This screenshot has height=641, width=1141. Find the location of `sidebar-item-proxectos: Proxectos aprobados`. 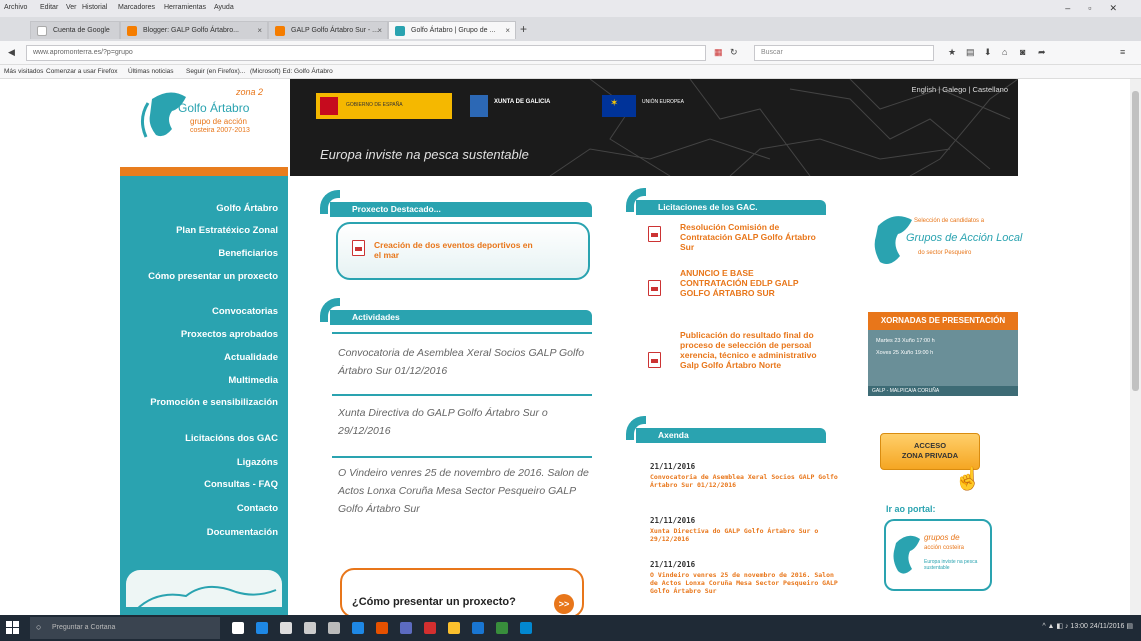

sidebar-item-proxectos: Proxectos aprobados is located at coordinates (203, 334).